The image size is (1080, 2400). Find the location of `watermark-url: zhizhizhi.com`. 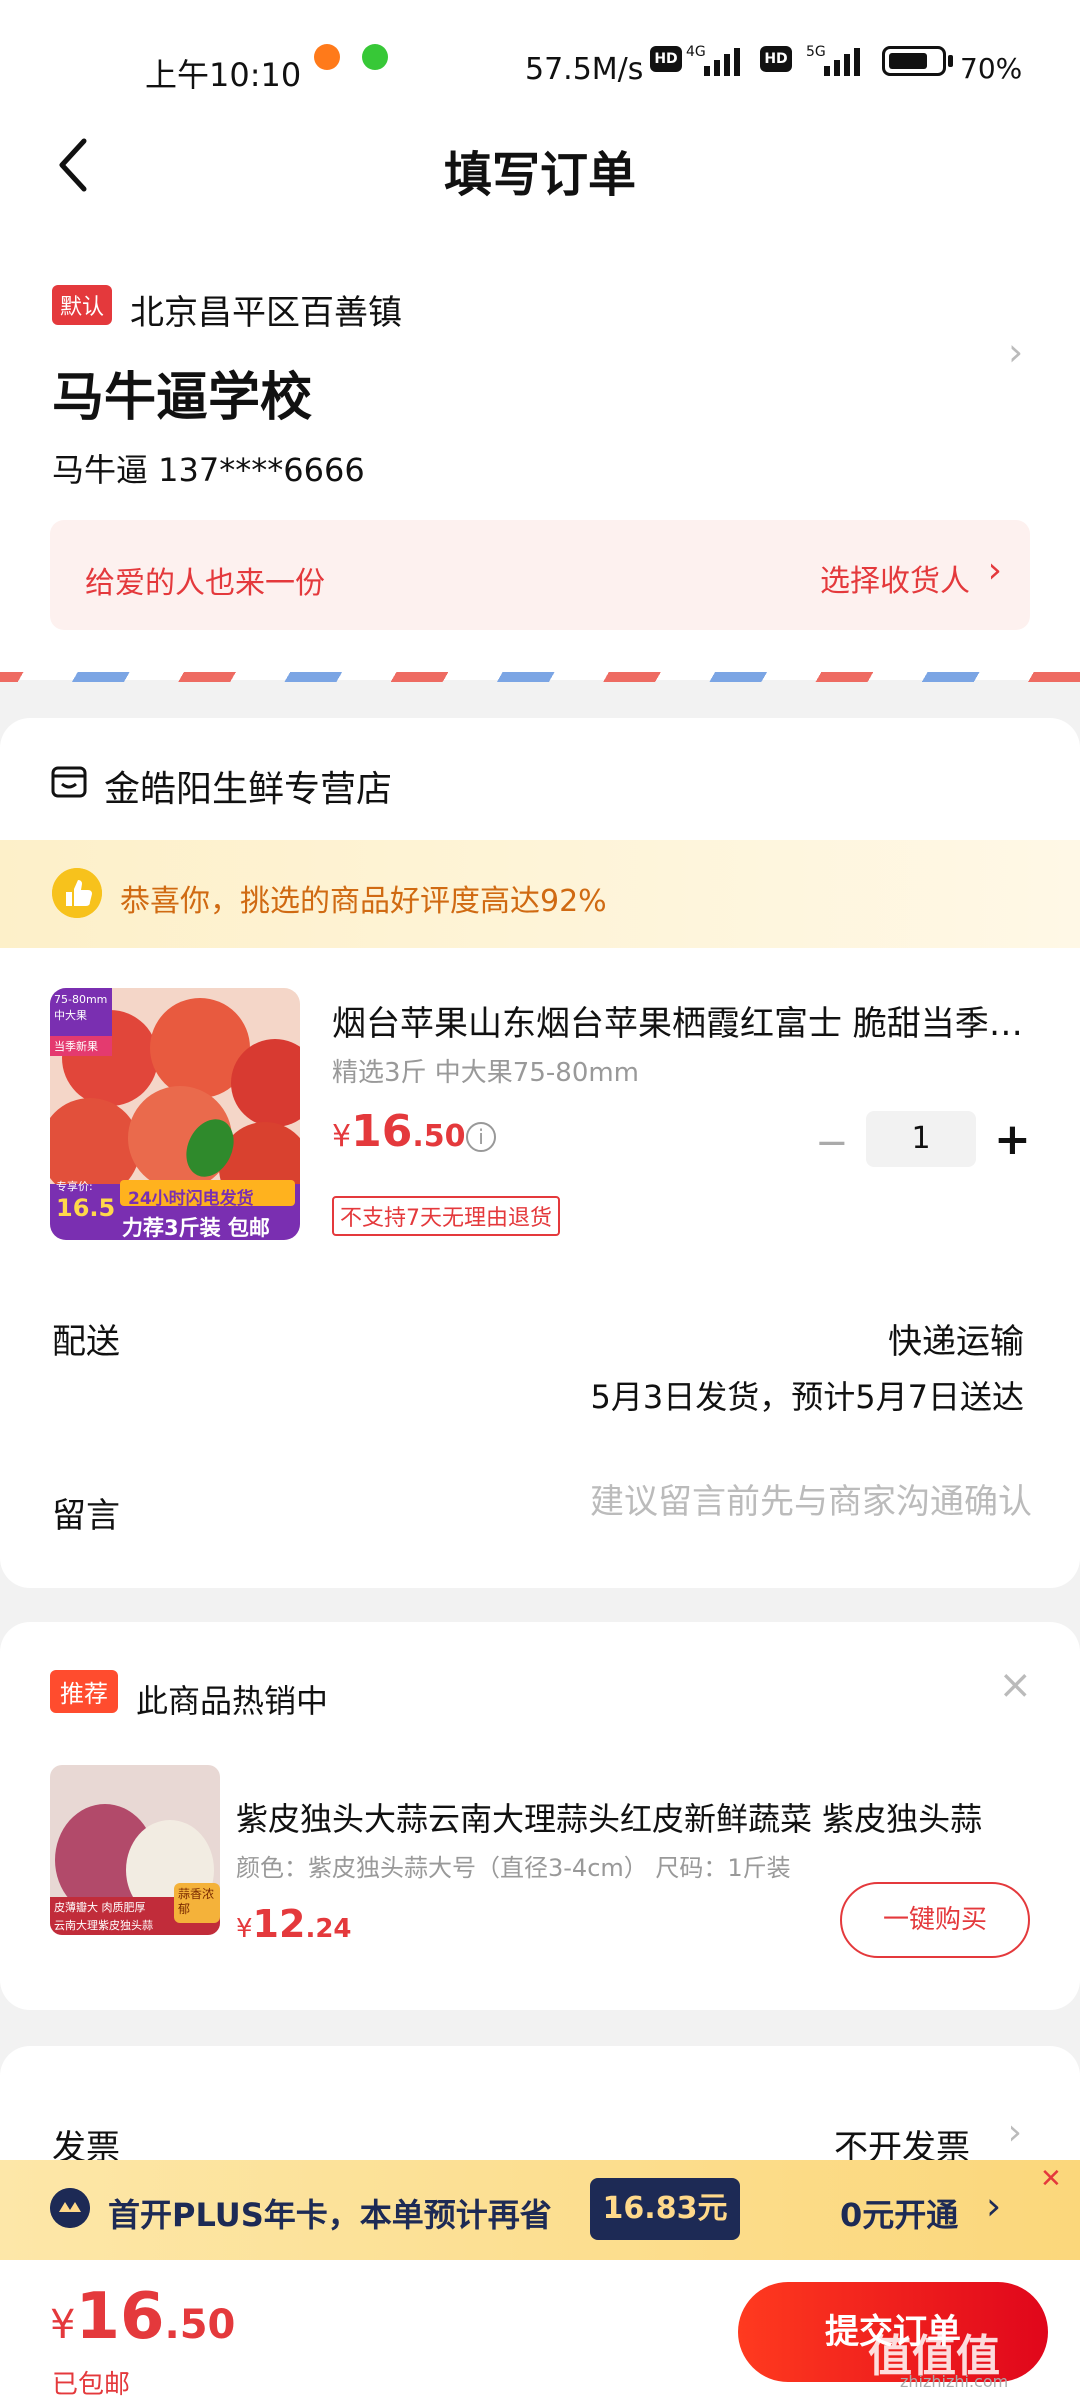

watermark-url: zhizhizhi.com is located at coordinates (954, 2381).